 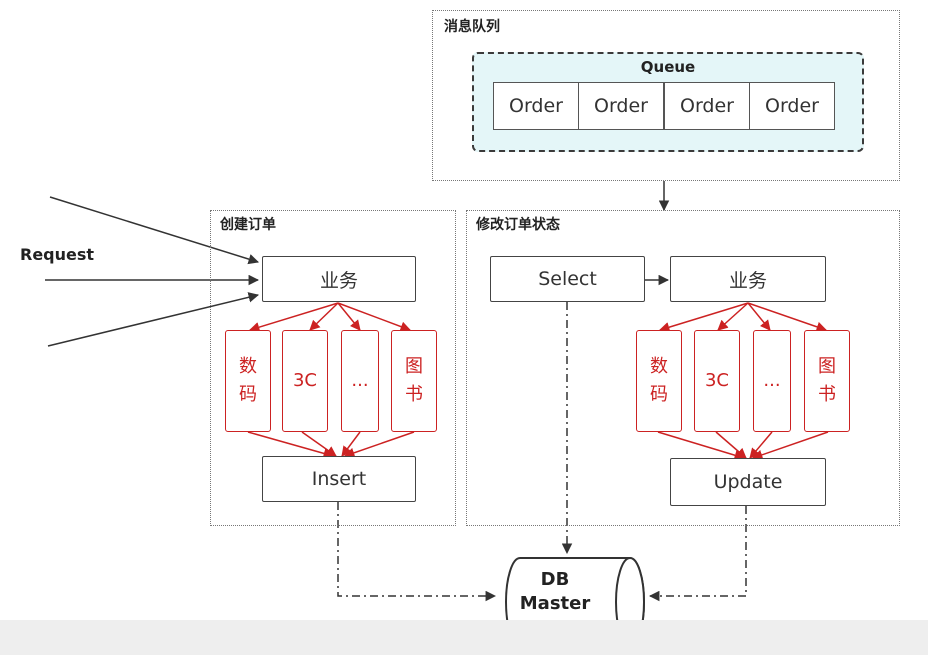 I want to click on select-box: Select, so click(x=567, y=279).